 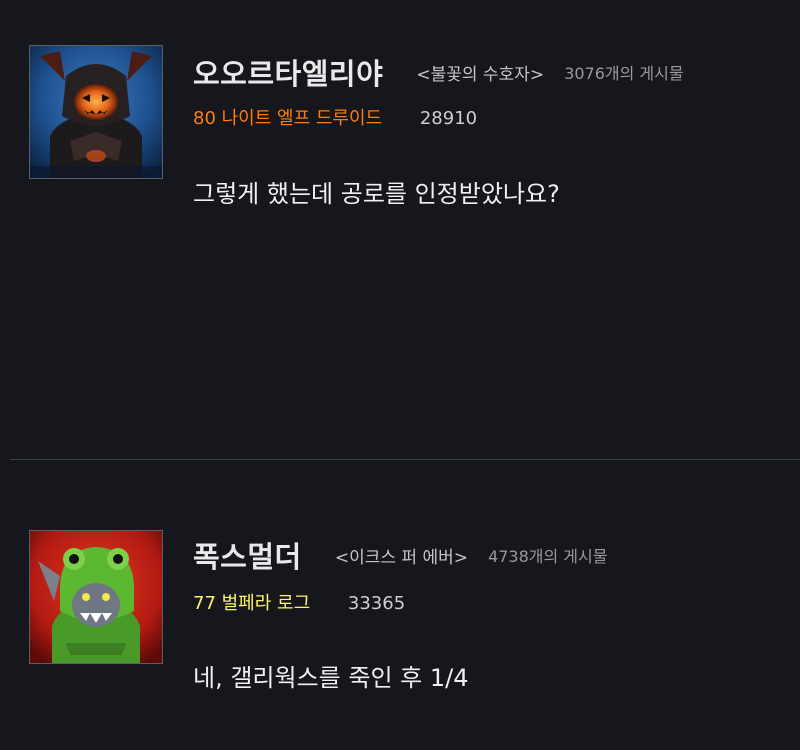 I want to click on post-count: 4738개의 게시물, so click(x=548, y=556).